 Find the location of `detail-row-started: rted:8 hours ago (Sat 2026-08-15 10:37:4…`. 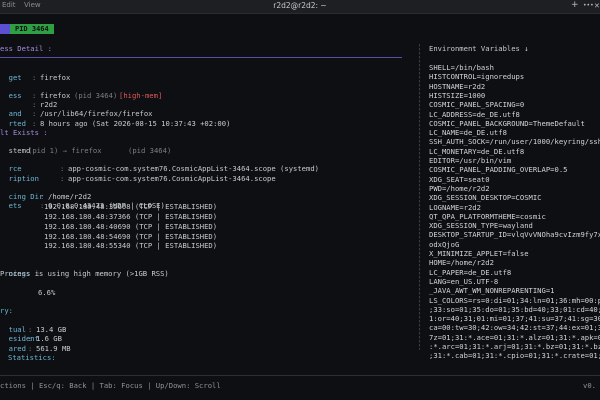

detail-row-started: rted:8 hours ago (Sat 2026-08-15 10:37:4… is located at coordinates (115, 119).